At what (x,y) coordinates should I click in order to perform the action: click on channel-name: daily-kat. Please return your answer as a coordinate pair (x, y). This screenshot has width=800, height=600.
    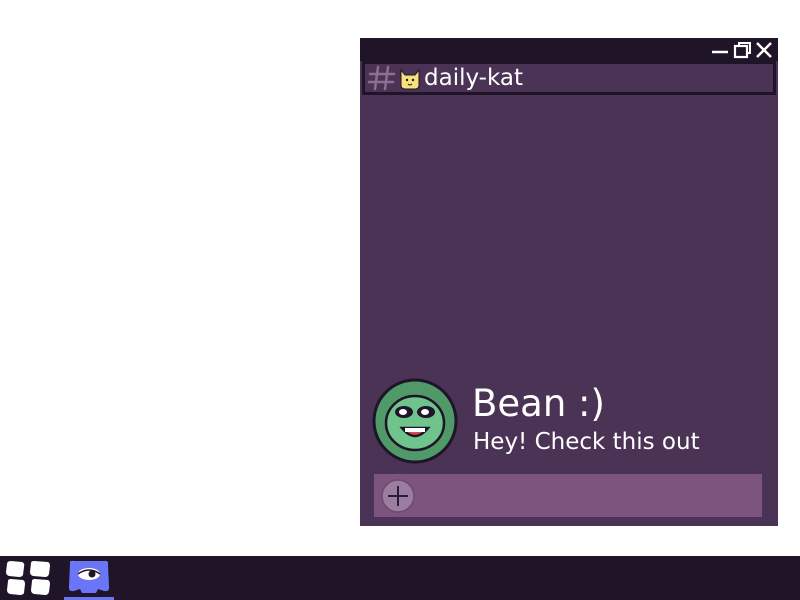
    Looking at the image, I should click on (474, 78).